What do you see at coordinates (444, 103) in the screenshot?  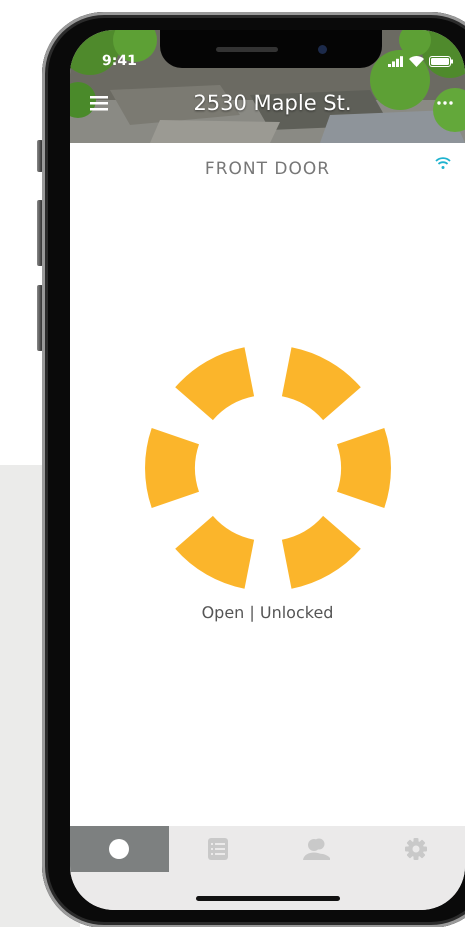 I see `more-button` at bounding box center [444, 103].